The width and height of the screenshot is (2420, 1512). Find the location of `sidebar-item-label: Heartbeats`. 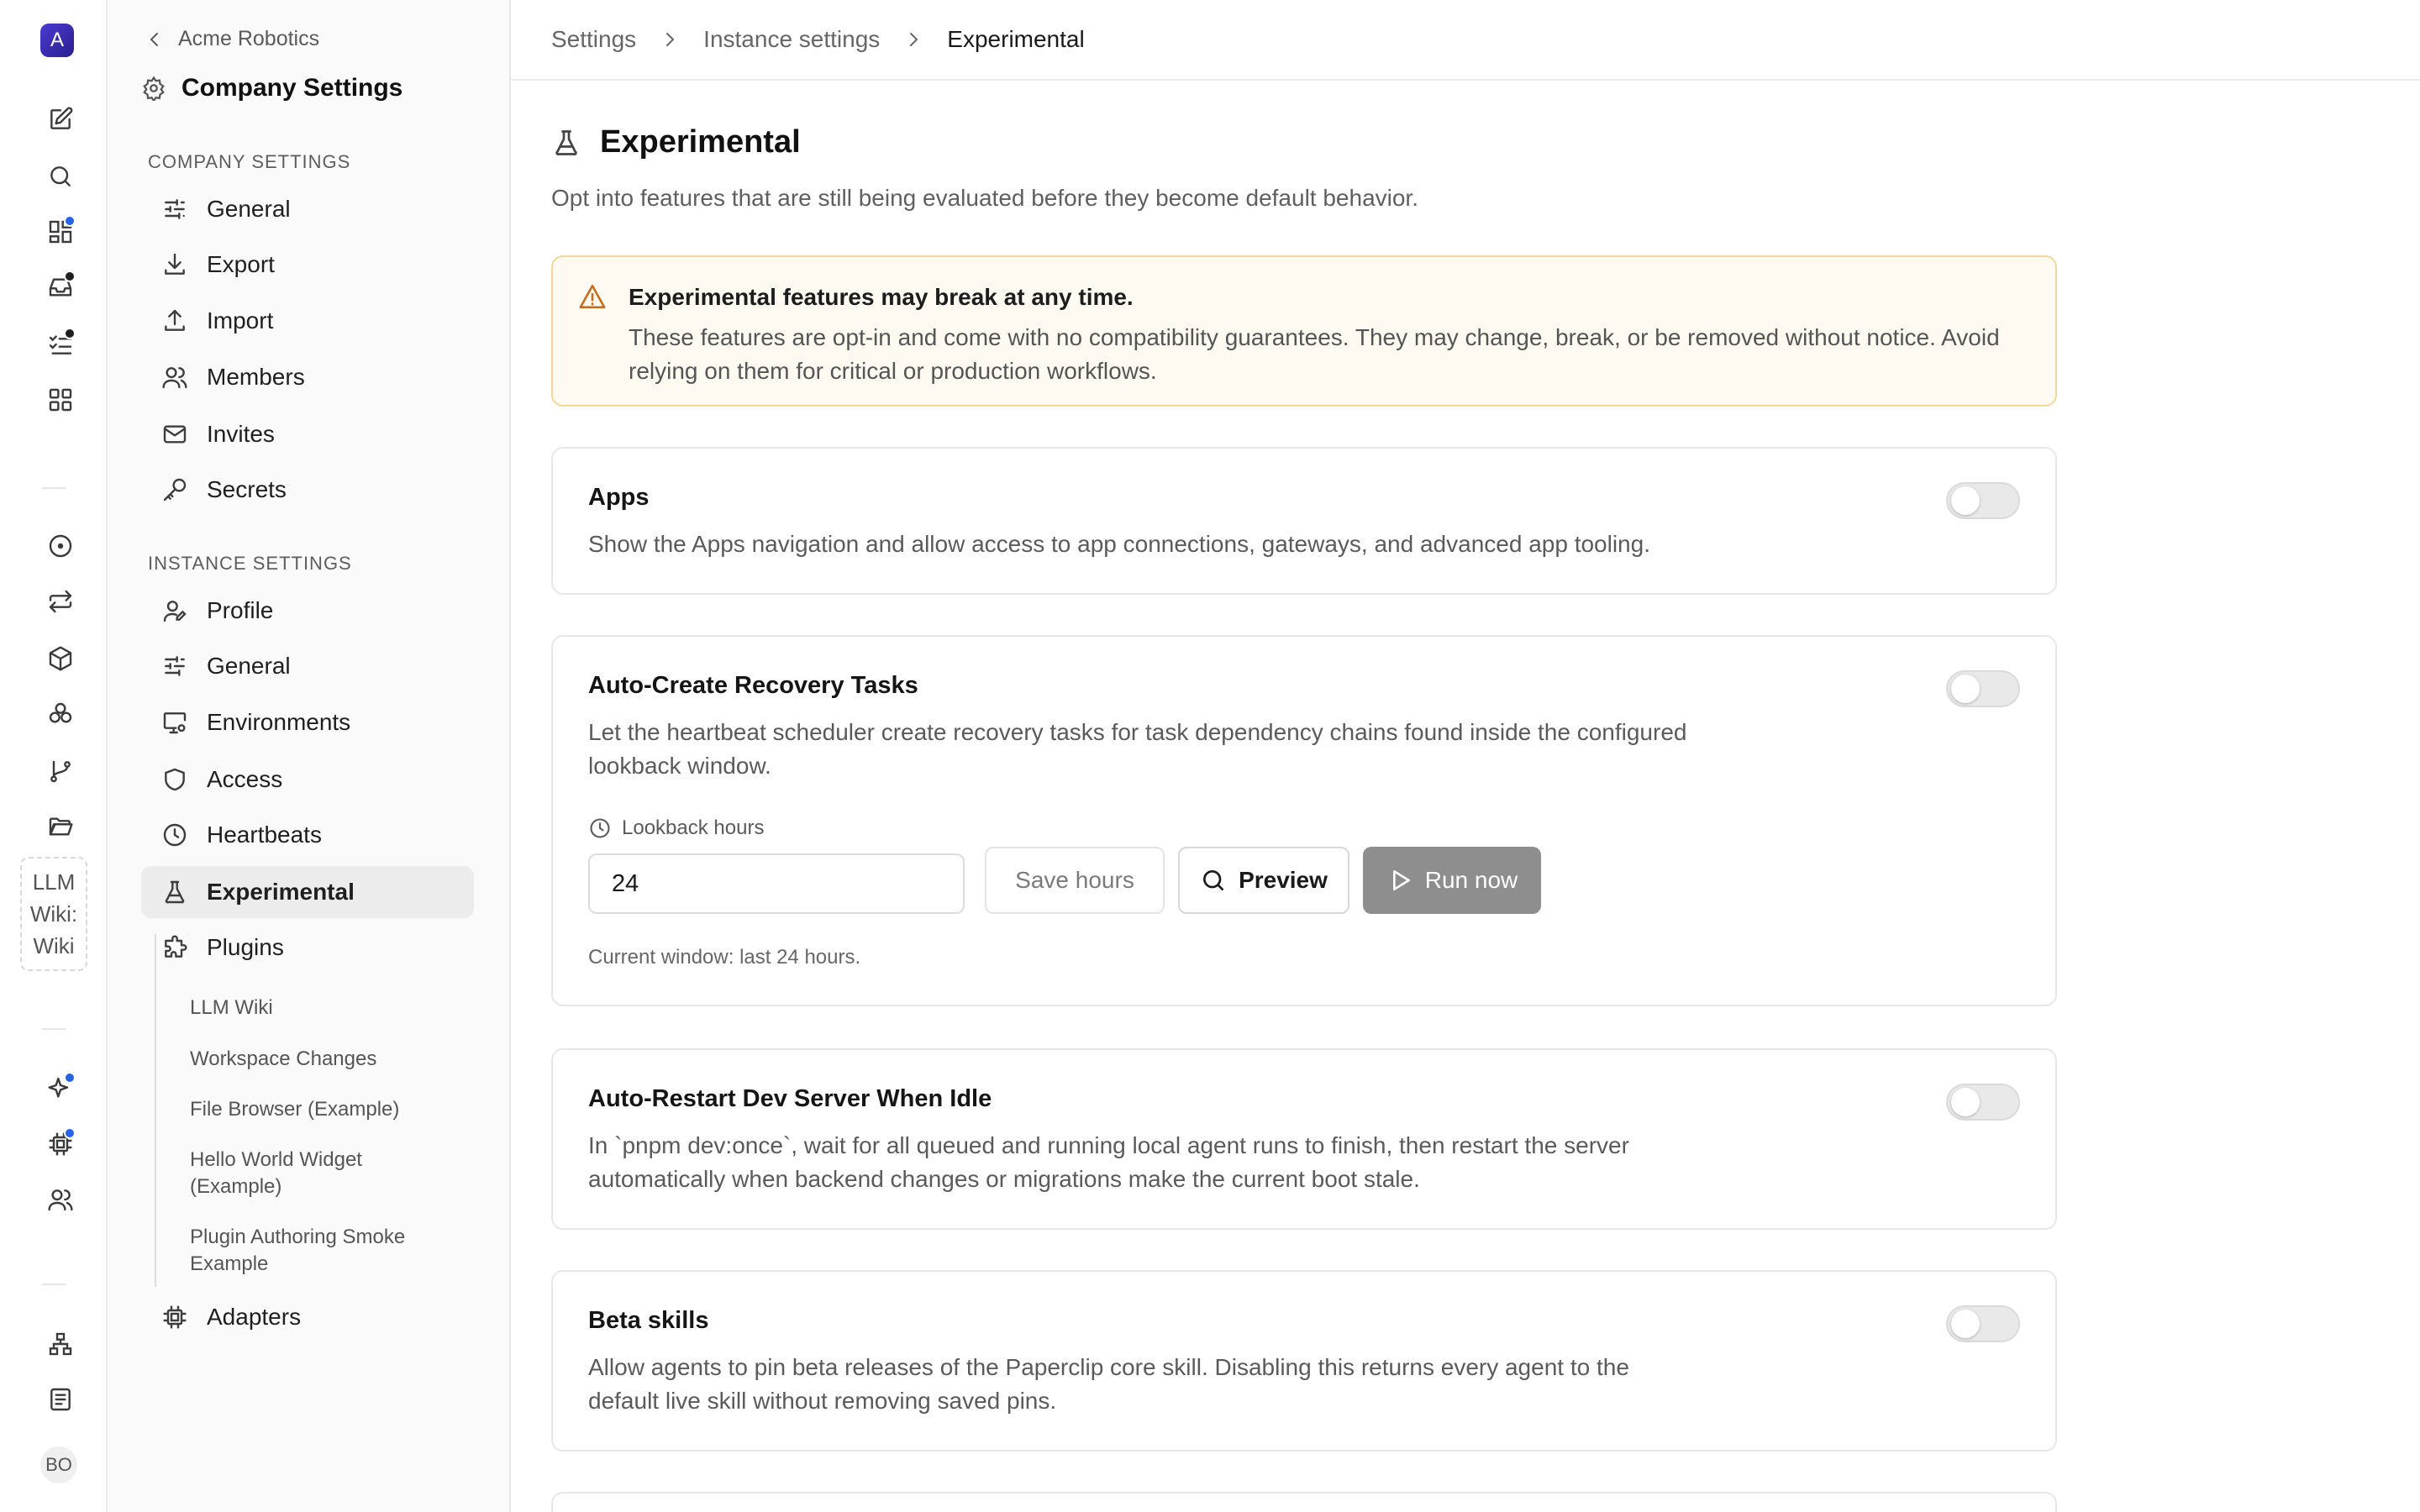

sidebar-item-label: Heartbeats is located at coordinates (264, 835).